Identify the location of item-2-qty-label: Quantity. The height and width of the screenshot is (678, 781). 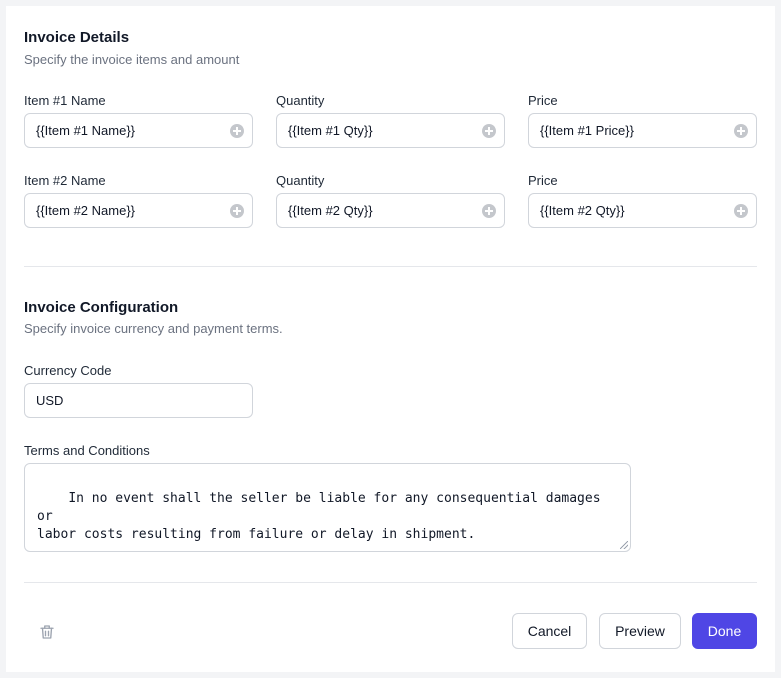
(300, 180).